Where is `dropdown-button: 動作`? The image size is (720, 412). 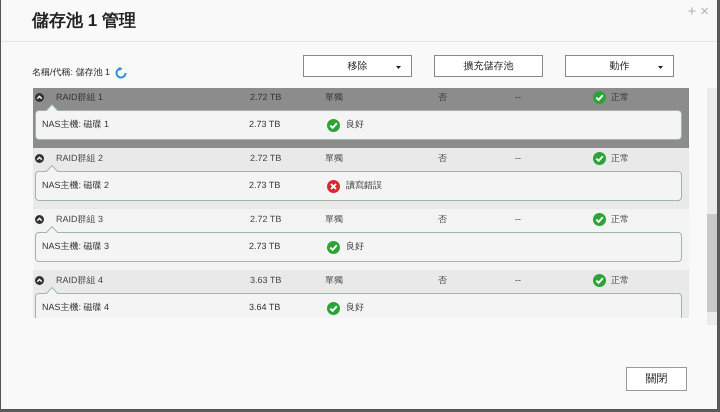
dropdown-button: 動作 is located at coordinates (619, 66).